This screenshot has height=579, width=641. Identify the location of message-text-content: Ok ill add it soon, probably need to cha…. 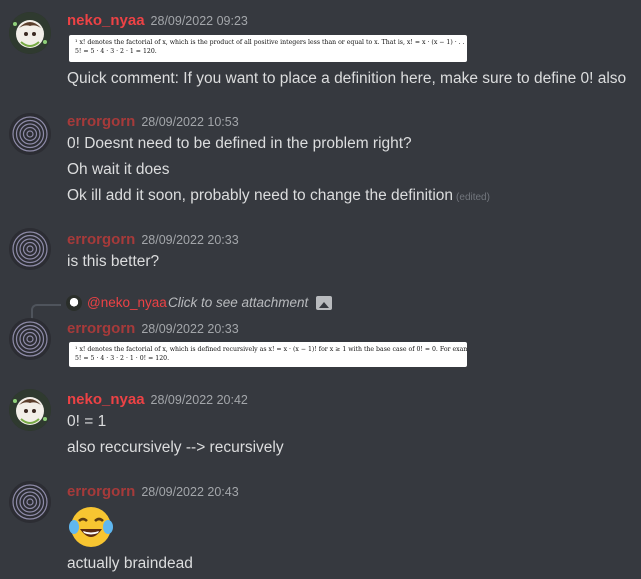
(260, 195).